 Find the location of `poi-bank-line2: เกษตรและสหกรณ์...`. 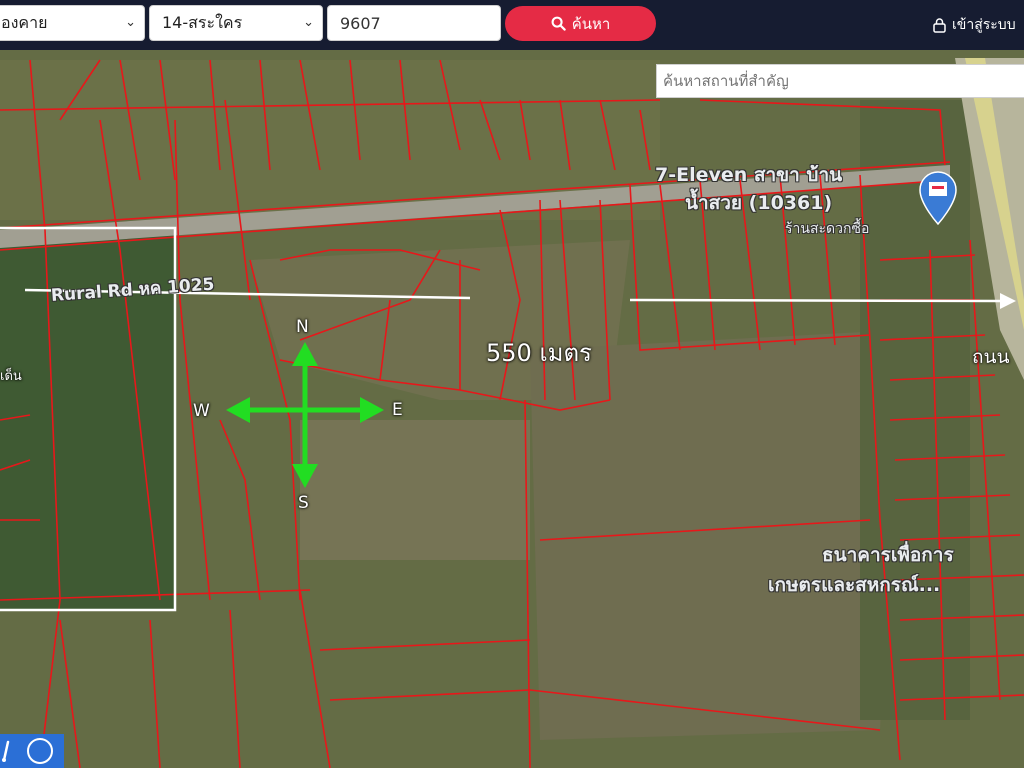

poi-bank-line2: เกษตรและสหกรณ์... is located at coordinates (854, 585).